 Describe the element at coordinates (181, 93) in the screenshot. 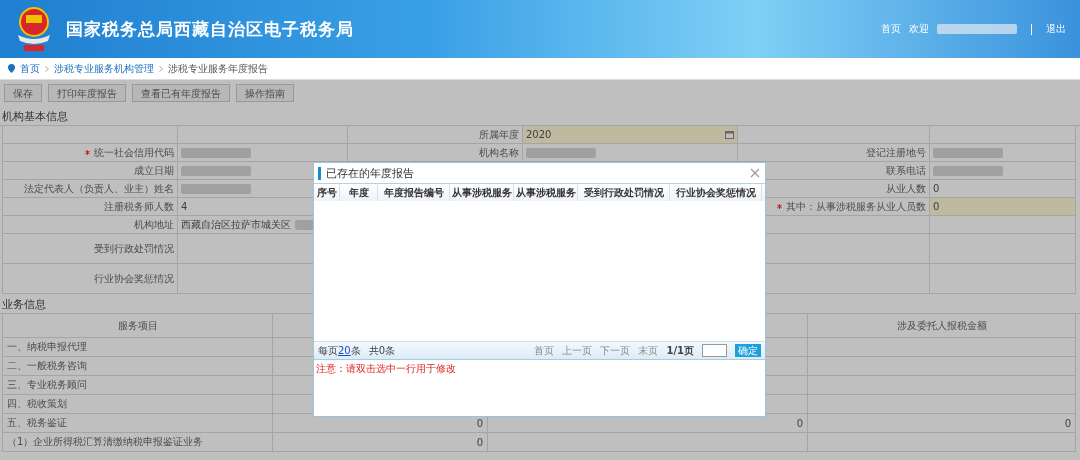

I see `toolbar-button: 查看已有年度报告` at that location.